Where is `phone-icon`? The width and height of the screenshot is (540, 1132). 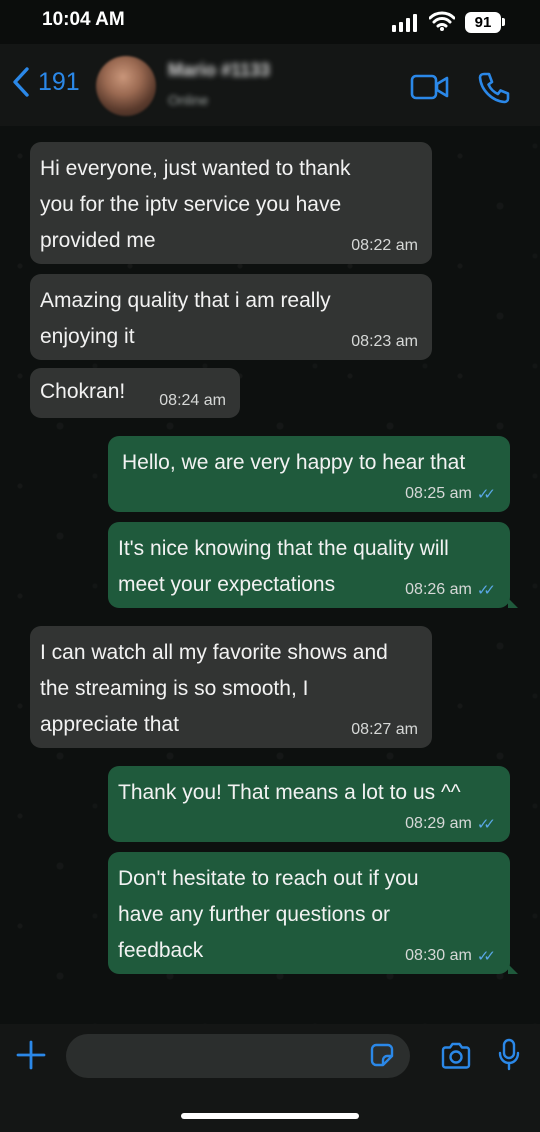
phone-icon is located at coordinates (494, 88).